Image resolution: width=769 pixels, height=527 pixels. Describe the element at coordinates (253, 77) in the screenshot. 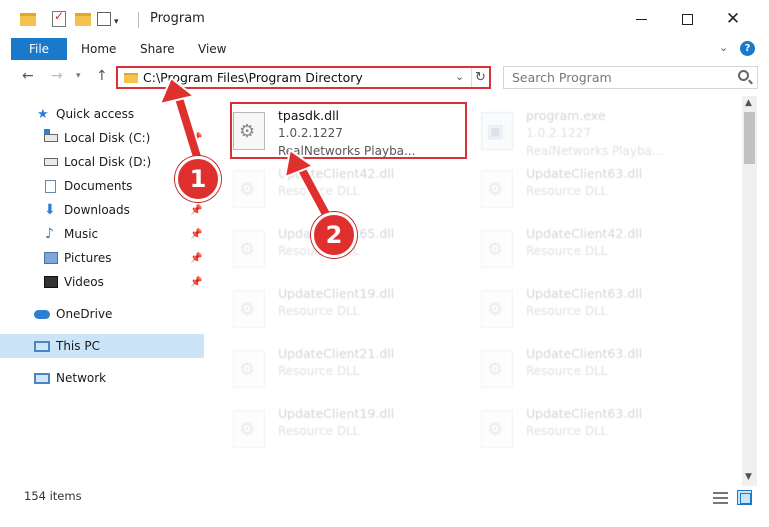

I see `address-path: C:\Program Files\Program Directory` at that location.